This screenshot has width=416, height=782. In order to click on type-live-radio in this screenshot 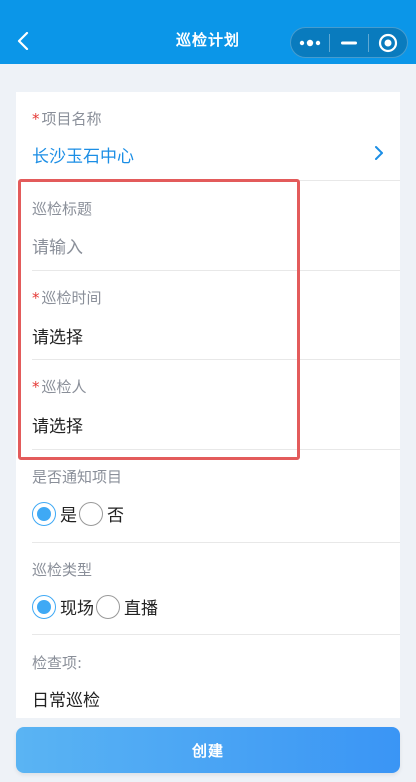, I will do `click(108, 606)`.